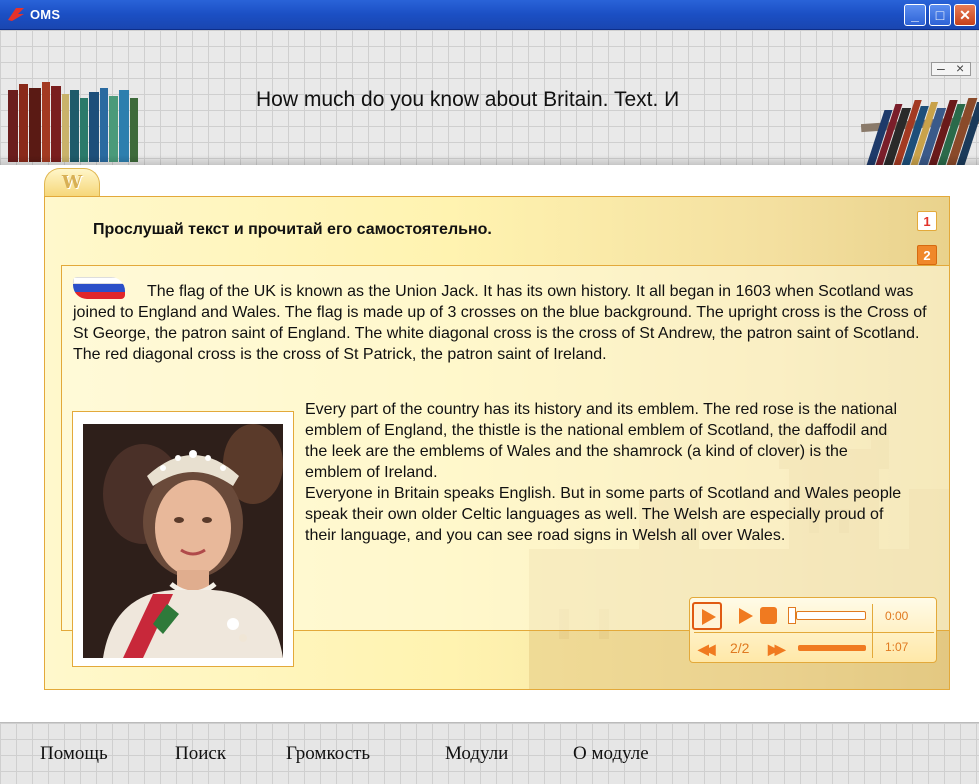  Describe the element at coordinates (74, 754) in the screenshot. I see `menu-help: Помощь` at that location.